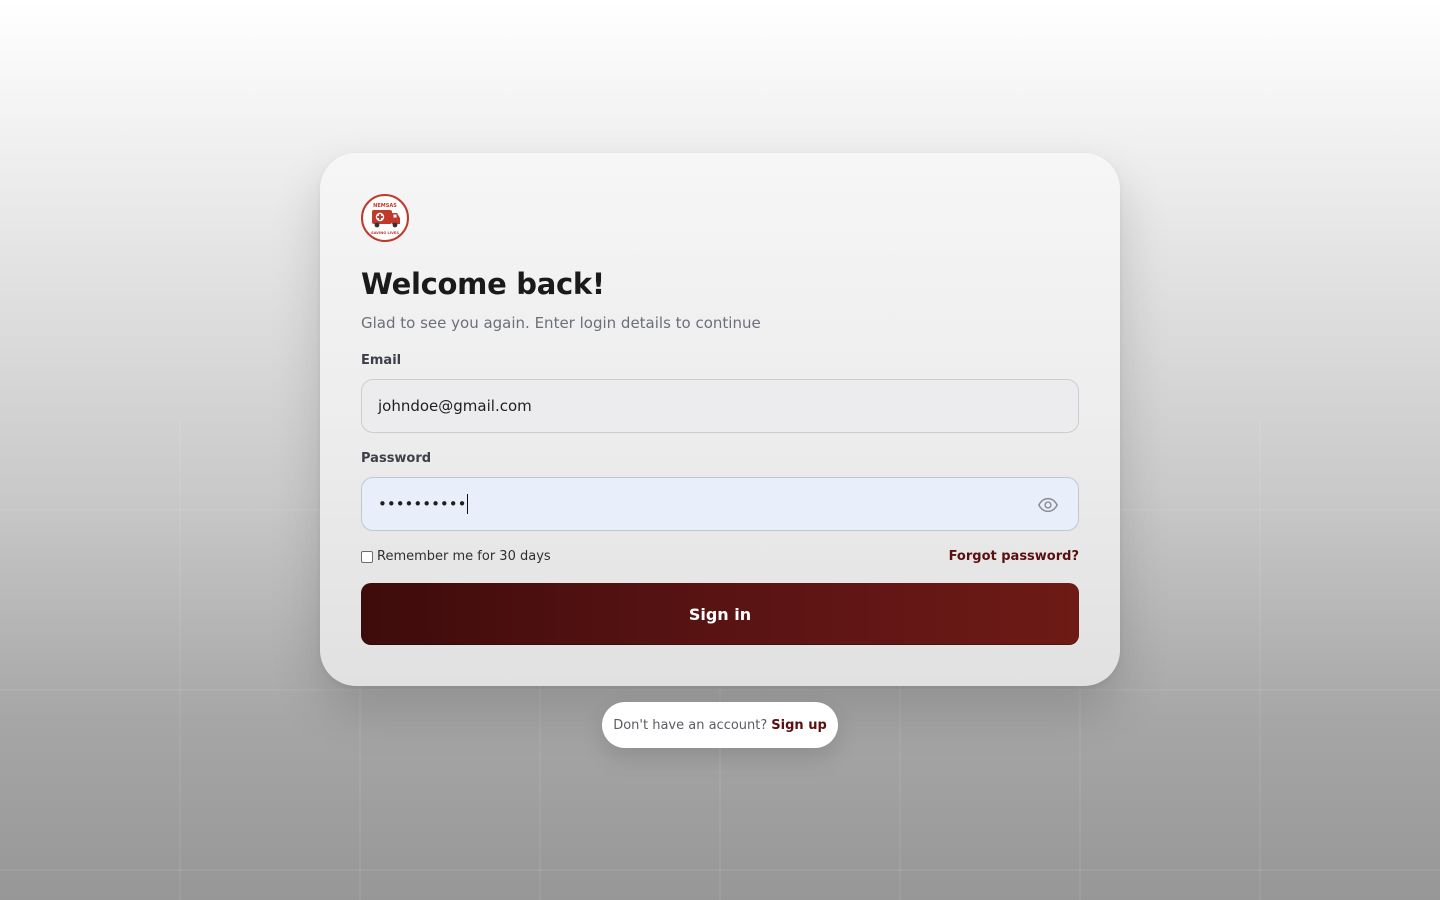 The width and height of the screenshot is (1440, 900). I want to click on ambulance-logo-icon: NEMSAS SAVING LIVES, so click(385, 218).